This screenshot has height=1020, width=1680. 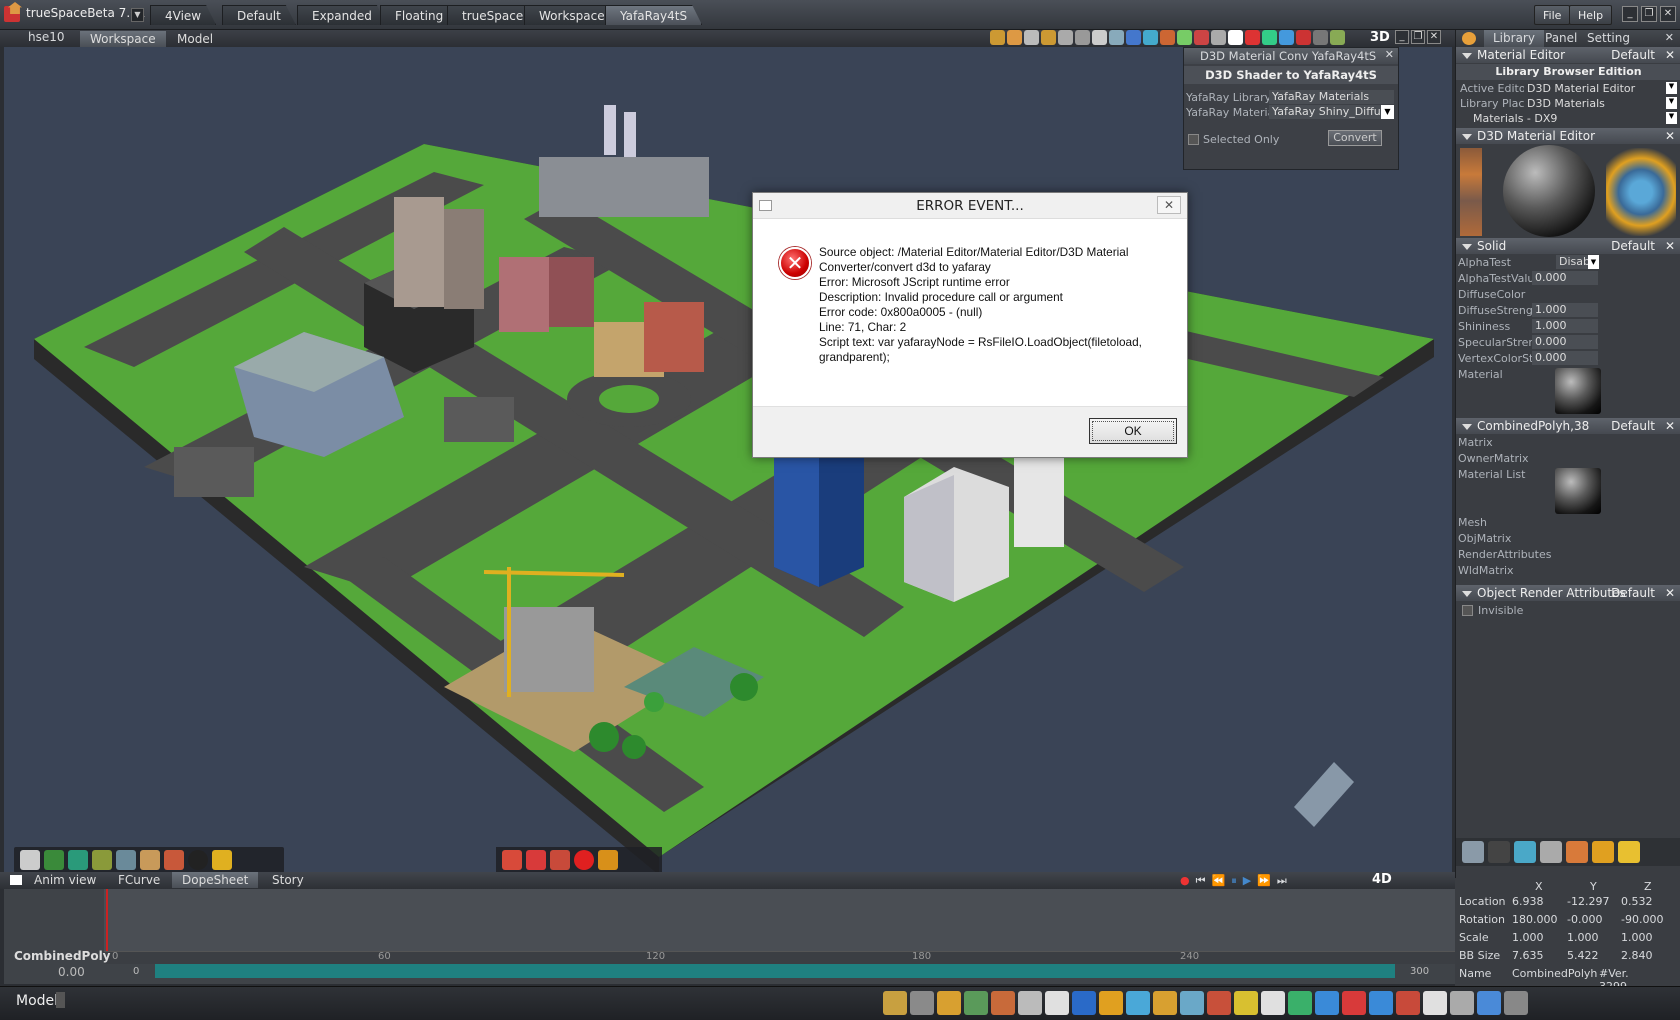 I want to click on tab-dopesheet: DopeSheet, so click(x=215, y=880).